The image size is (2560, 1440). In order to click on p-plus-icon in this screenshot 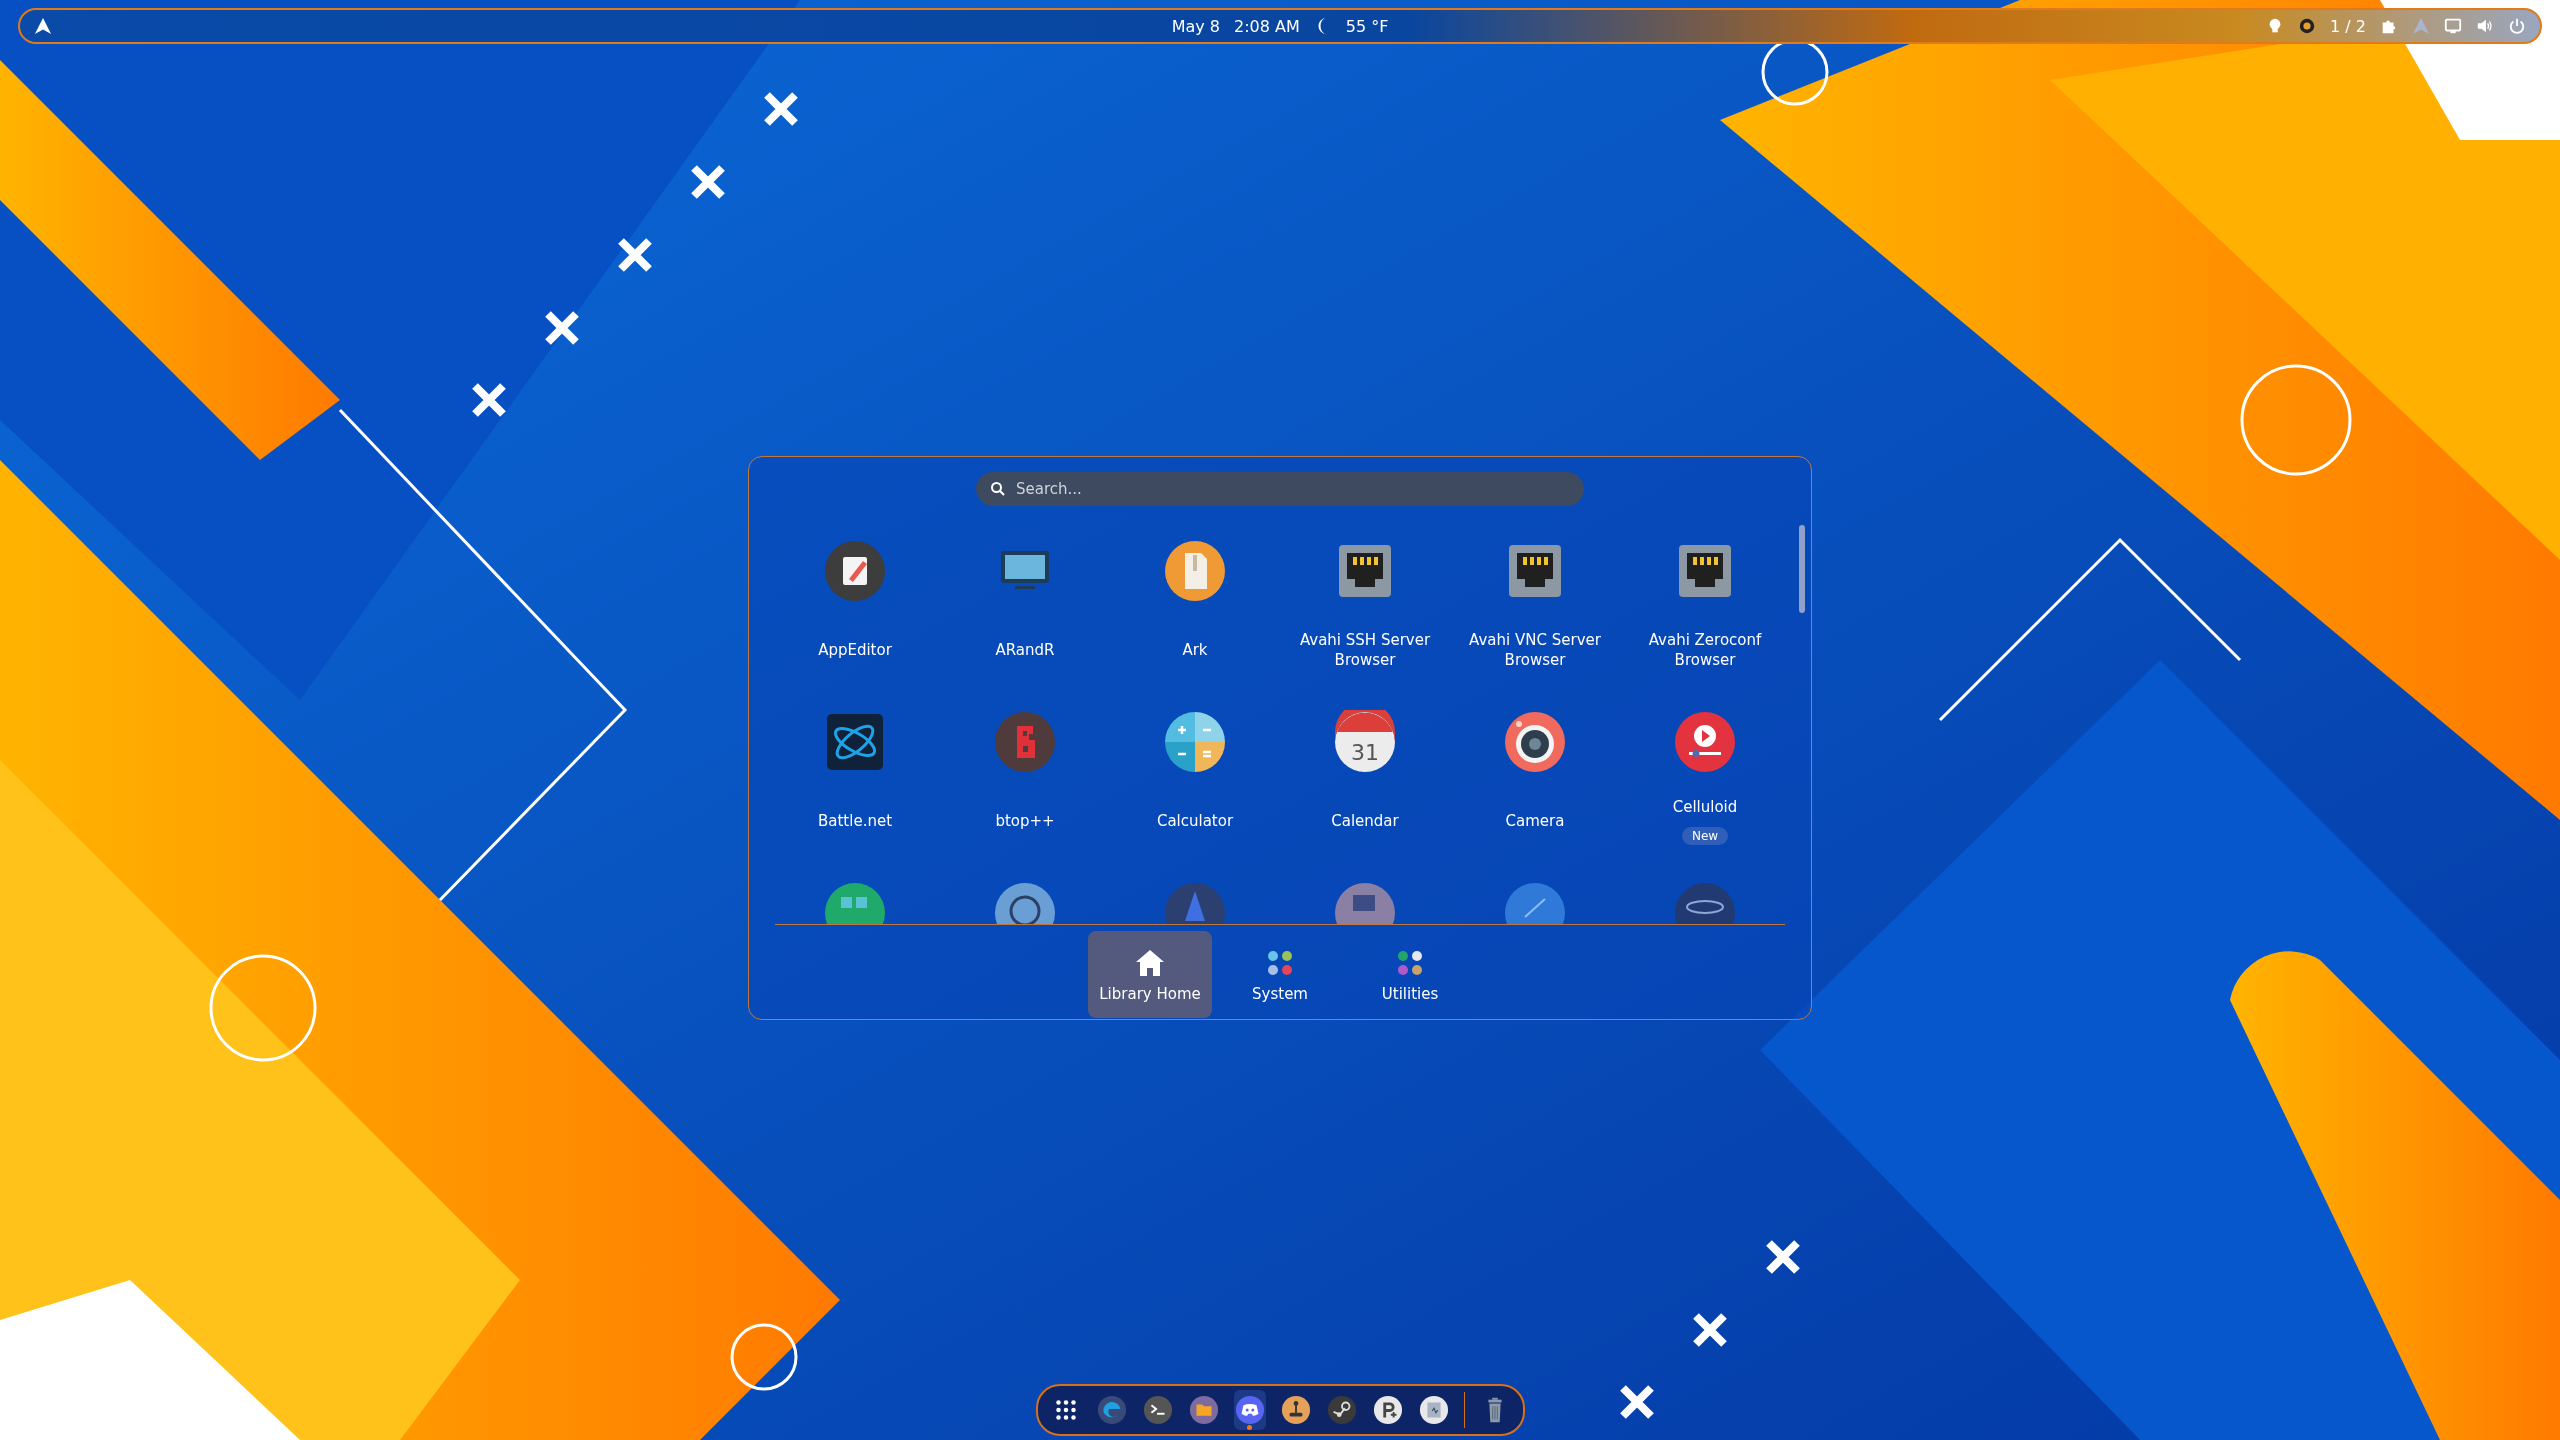, I will do `click(1387, 1410)`.